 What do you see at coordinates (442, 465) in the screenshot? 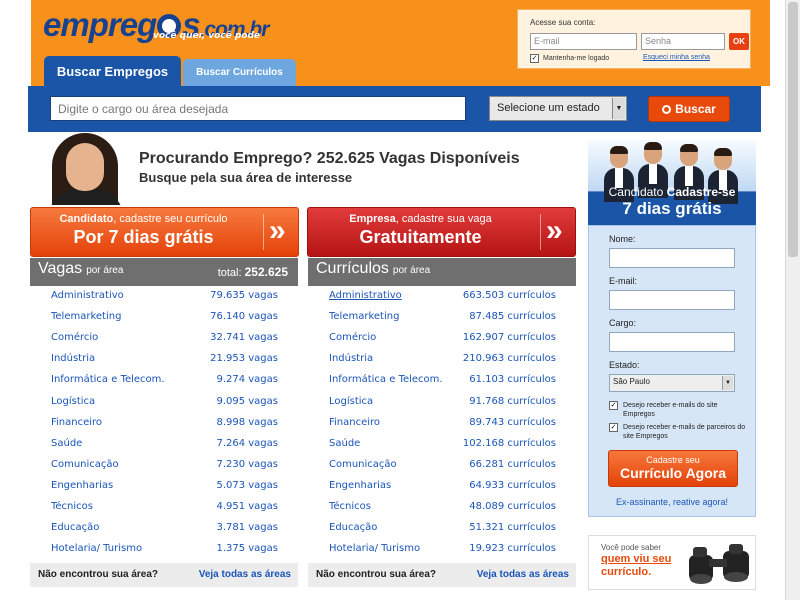
I see `resumes-row: Comunicação 66.281 currículos` at bounding box center [442, 465].